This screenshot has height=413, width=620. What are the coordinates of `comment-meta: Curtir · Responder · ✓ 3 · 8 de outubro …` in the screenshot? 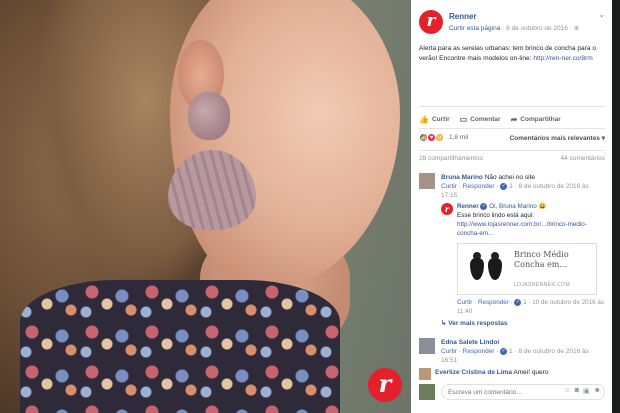 It's located at (515, 190).